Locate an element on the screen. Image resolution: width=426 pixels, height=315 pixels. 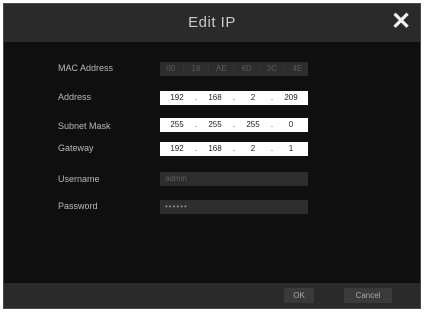
gateway-field: 192 . 168 . 2 . 1 is located at coordinates (234, 149).